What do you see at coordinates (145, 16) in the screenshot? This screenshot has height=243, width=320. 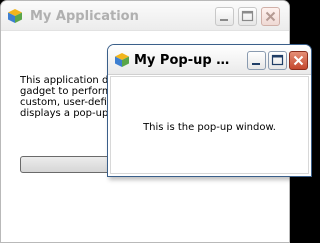 I see `main-title-bar: My Application` at bounding box center [145, 16].